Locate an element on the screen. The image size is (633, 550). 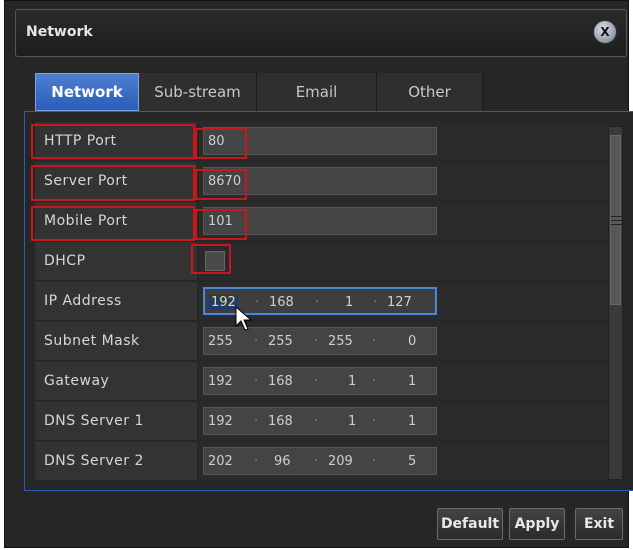
dns1-octet-1: 192 is located at coordinates (220, 421).